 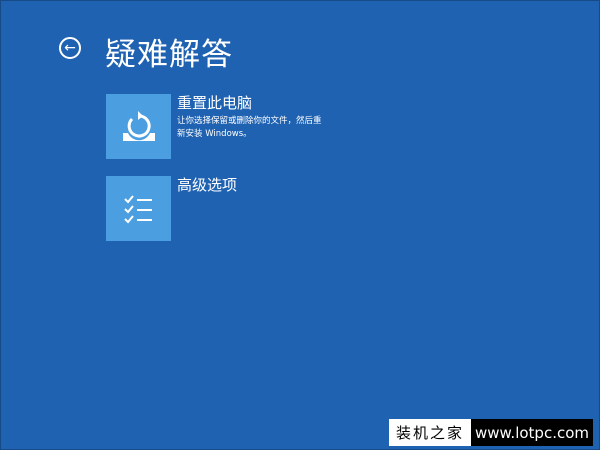 What do you see at coordinates (171, 208) in the screenshot?
I see `option-advanced: 高级选项` at bounding box center [171, 208].